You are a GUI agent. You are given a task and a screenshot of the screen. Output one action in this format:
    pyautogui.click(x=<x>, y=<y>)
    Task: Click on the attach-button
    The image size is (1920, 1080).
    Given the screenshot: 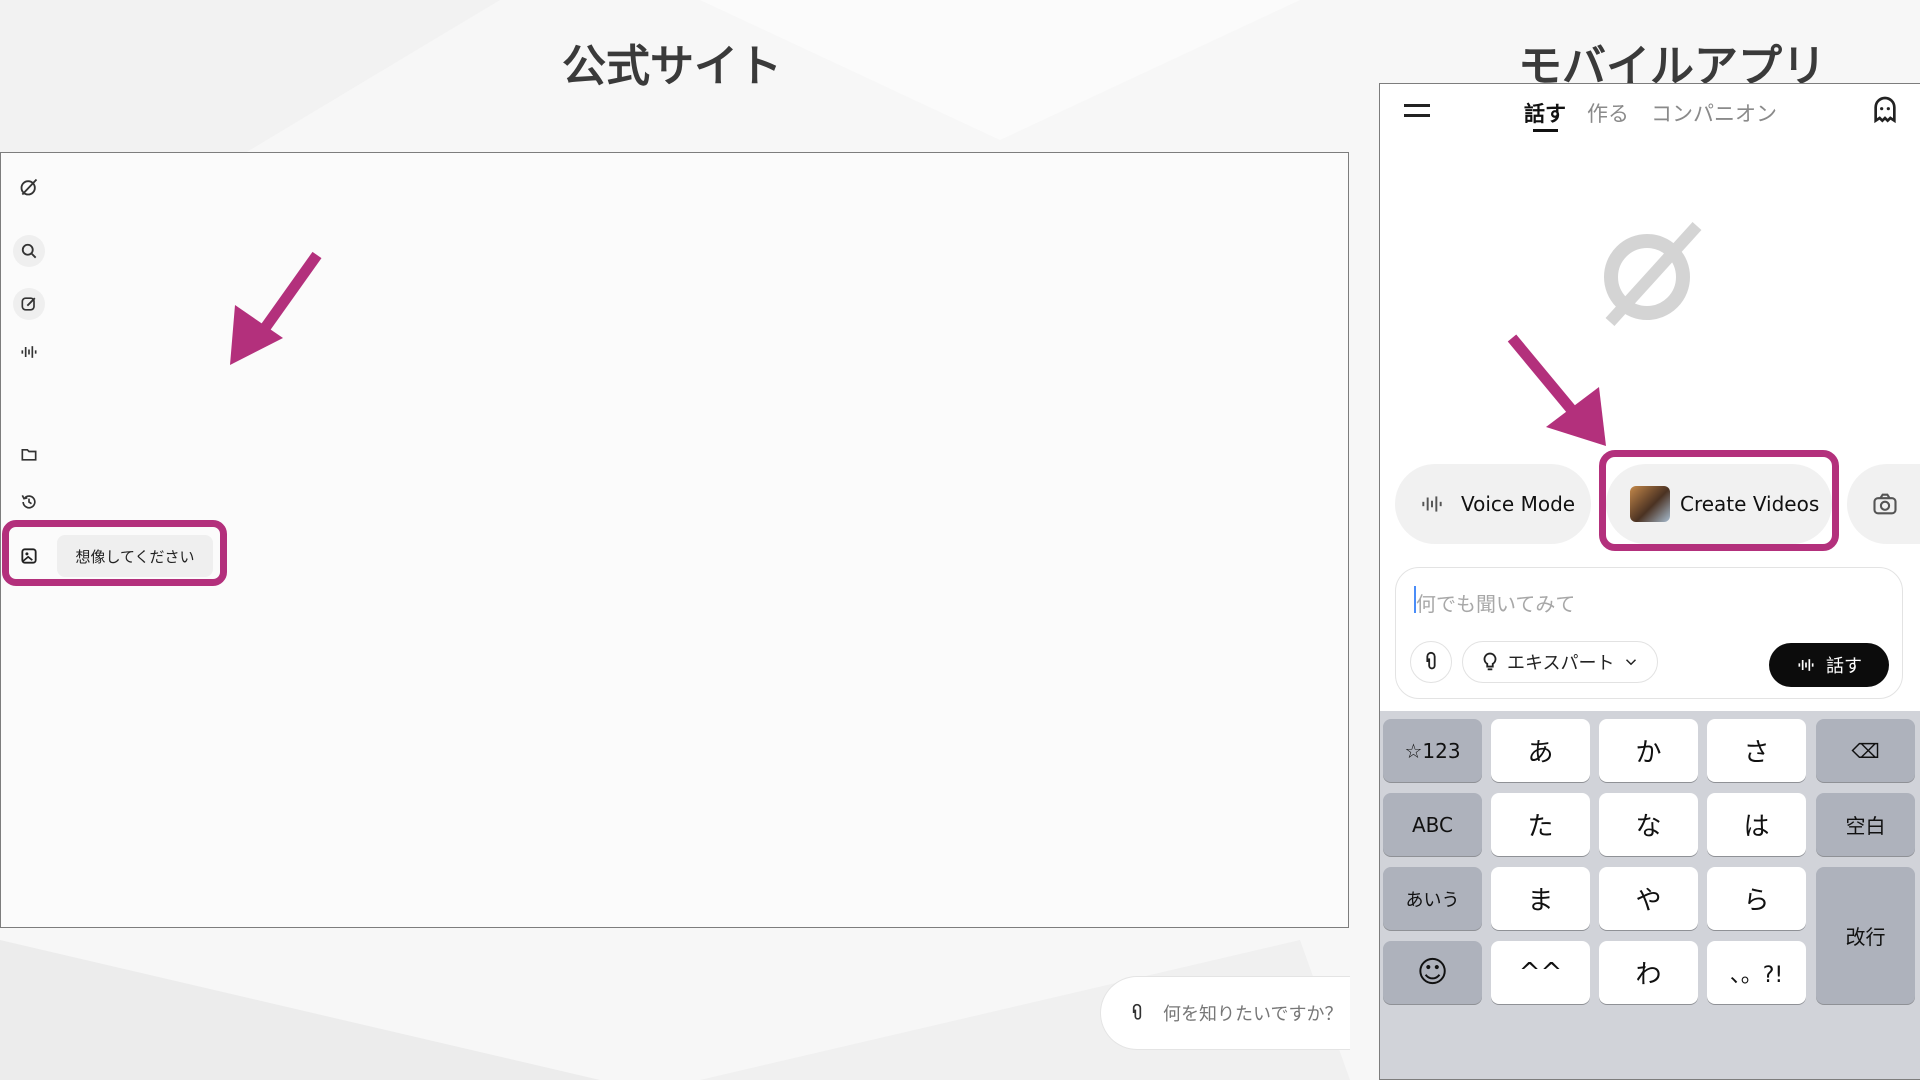 What is the action you would take?
    pyautogui.click(x=1431, y=662)
    